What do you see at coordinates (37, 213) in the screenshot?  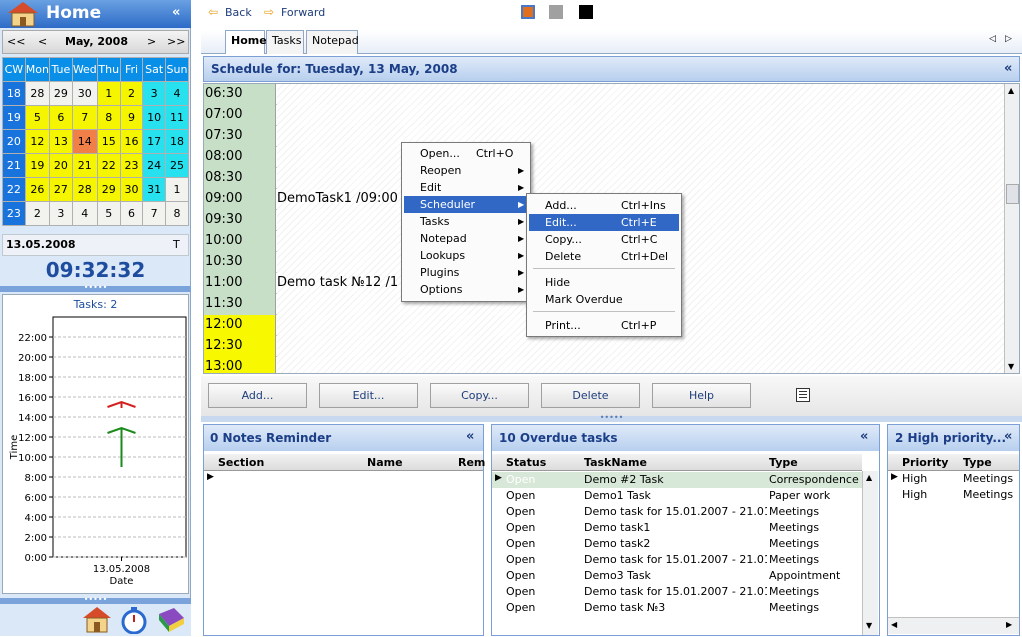 I see `cal-day: 2` at bounding box center [37, 213].